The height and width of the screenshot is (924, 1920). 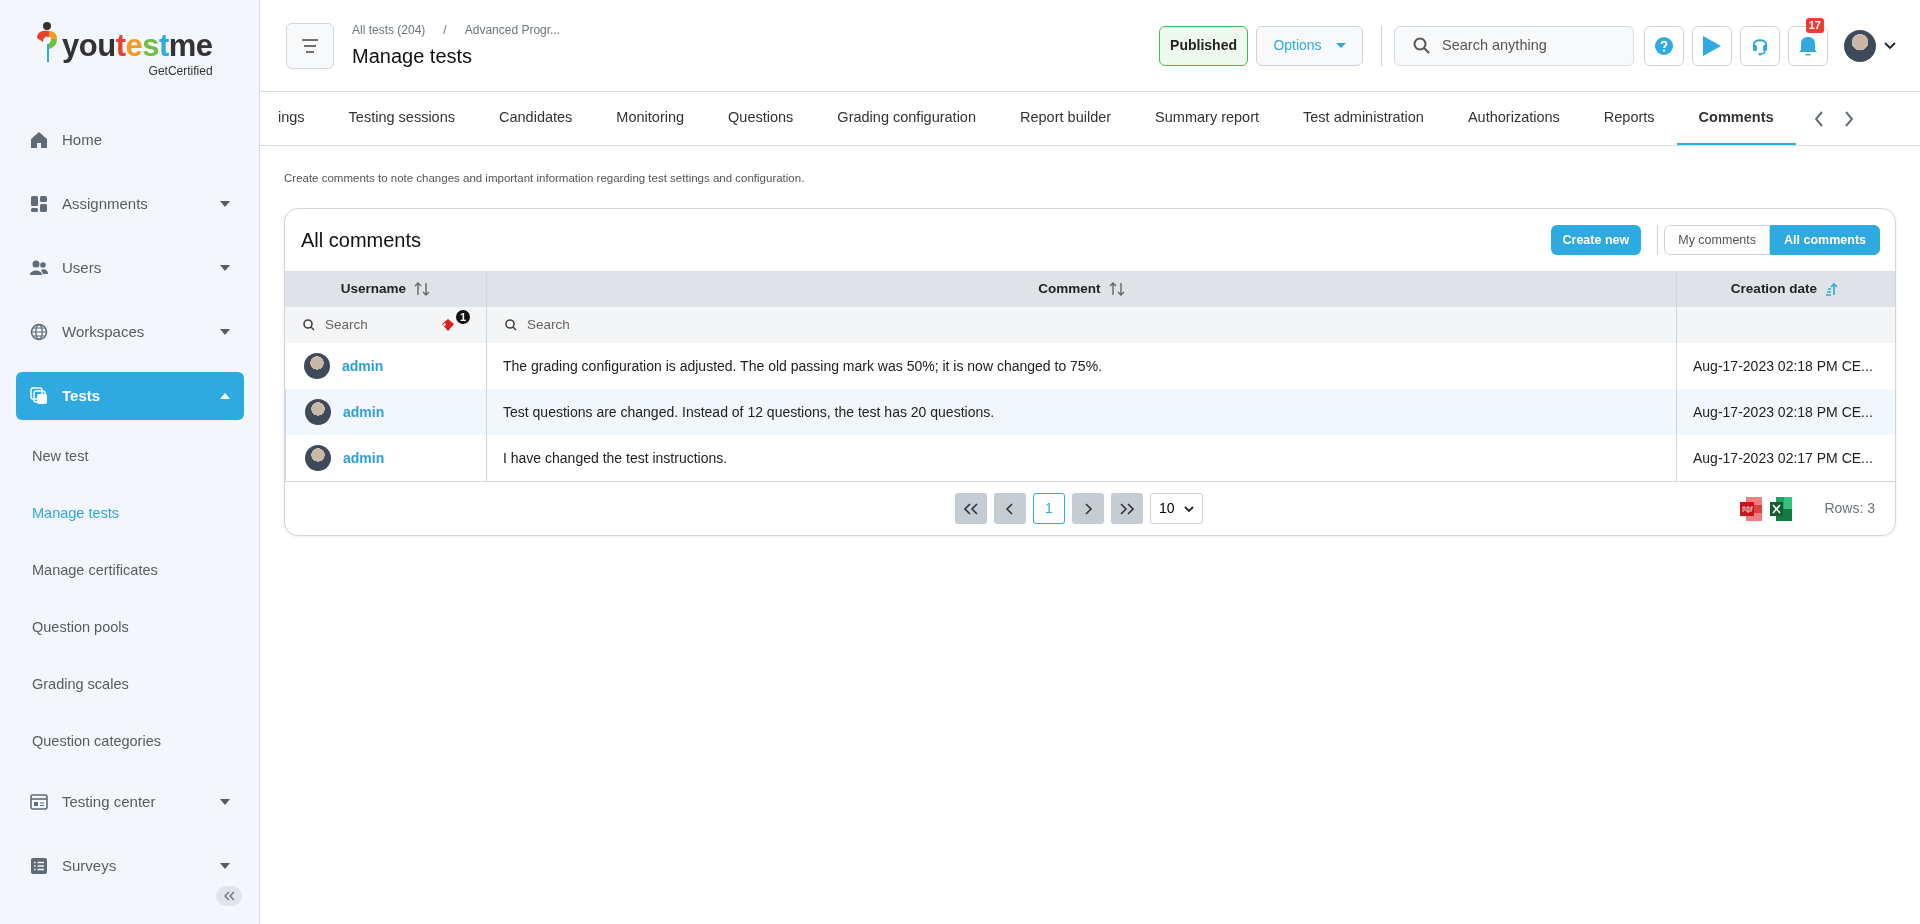 I want to click on play-button, so click(x=1712, y=45).